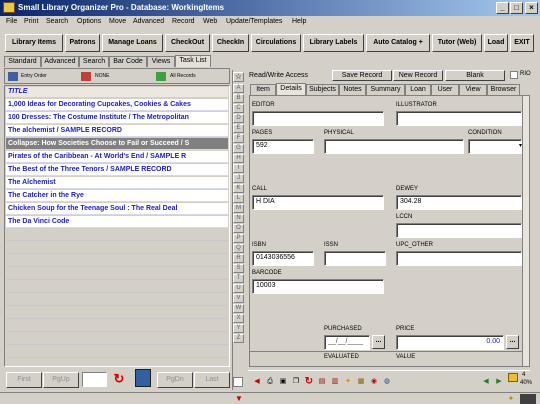 The width and height of the screenshot is (540, 404). What do you see at coordinates (355, 258) in the screenshot?
I see `issn-field` at bounding box center [355, 258].